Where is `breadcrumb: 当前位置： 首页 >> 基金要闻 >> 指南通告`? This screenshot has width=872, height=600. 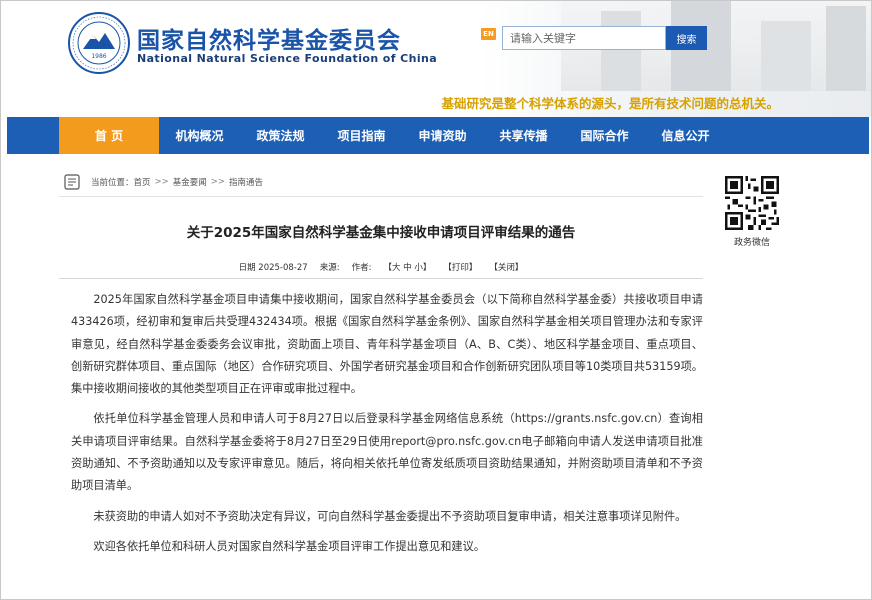 breadcrumb: 当前位置： 首页 >> 基金要闻 >> 指南通告 is located at coordinates (381, 182).